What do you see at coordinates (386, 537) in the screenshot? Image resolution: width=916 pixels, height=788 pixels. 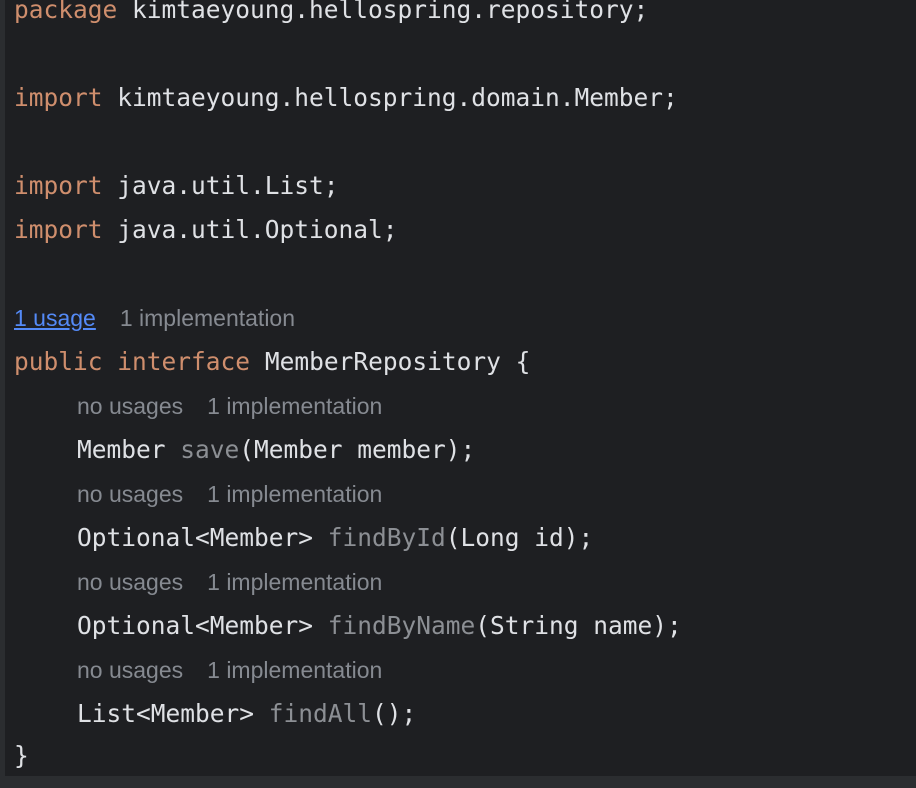 I see `method-name: findById` at bounding box center [386, 537].